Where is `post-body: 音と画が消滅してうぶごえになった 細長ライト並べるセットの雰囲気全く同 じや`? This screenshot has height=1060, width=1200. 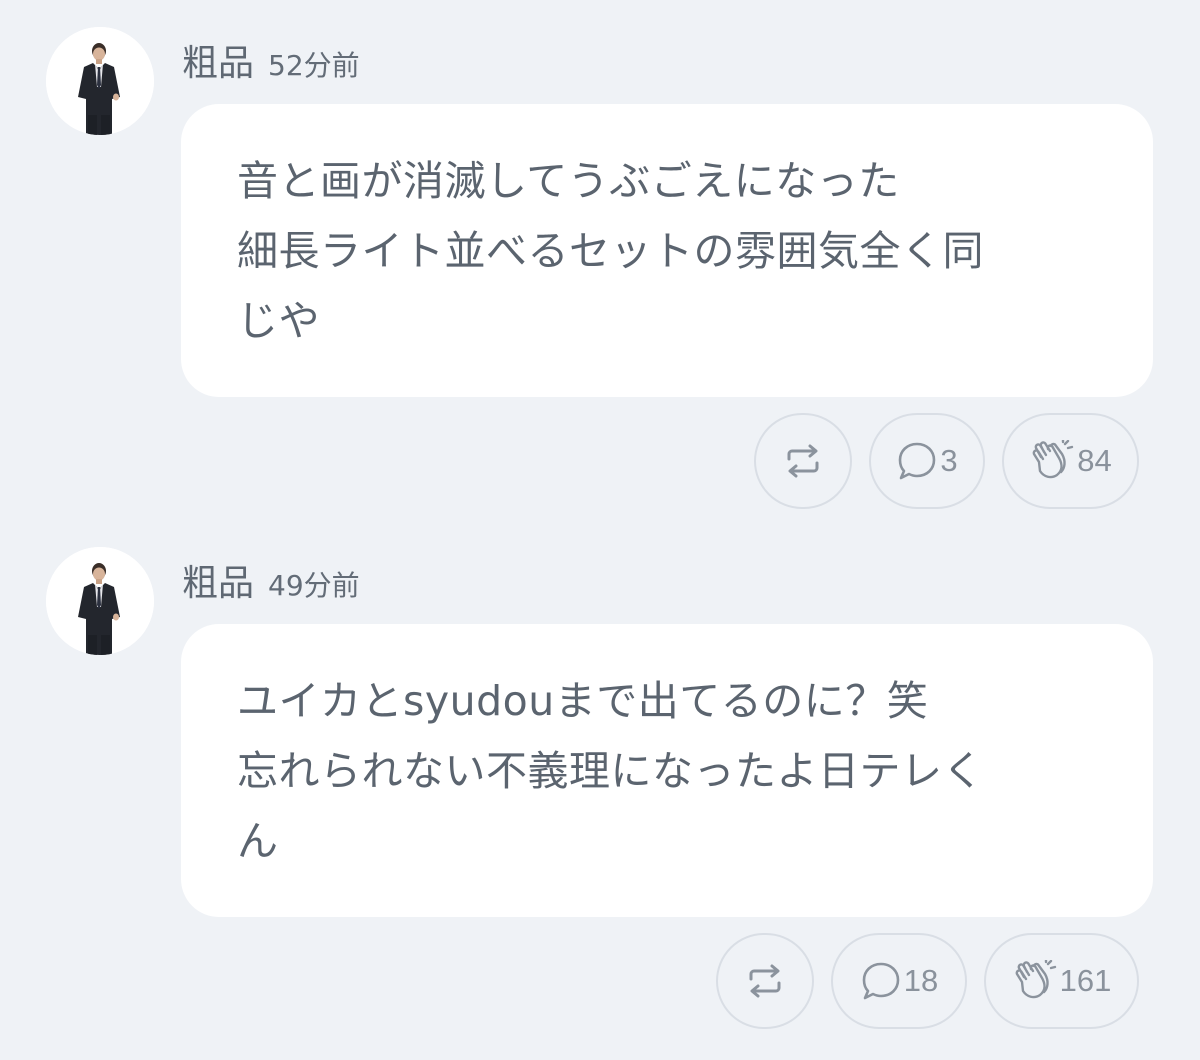 post-body: 音と画が消滅してうぶごえになった 細長ライト並べるセットの雰囲気全く同 じや is located at coordinates (669, 251).